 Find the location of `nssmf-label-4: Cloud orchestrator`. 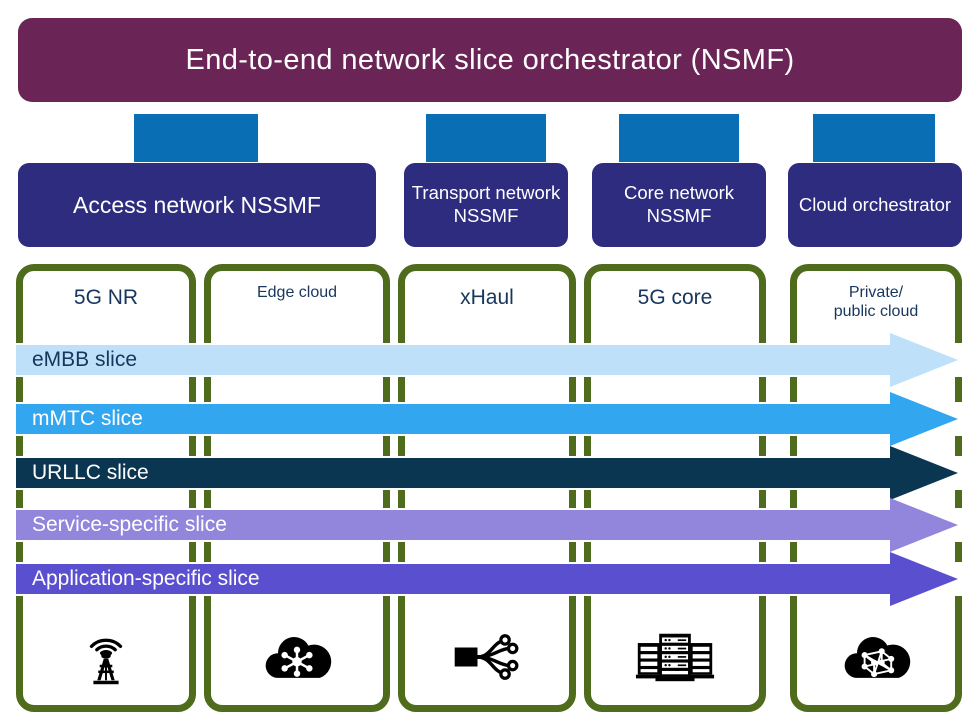

nssmf-label-4: Cloud orchestrator is located at coordinates (875, 204).